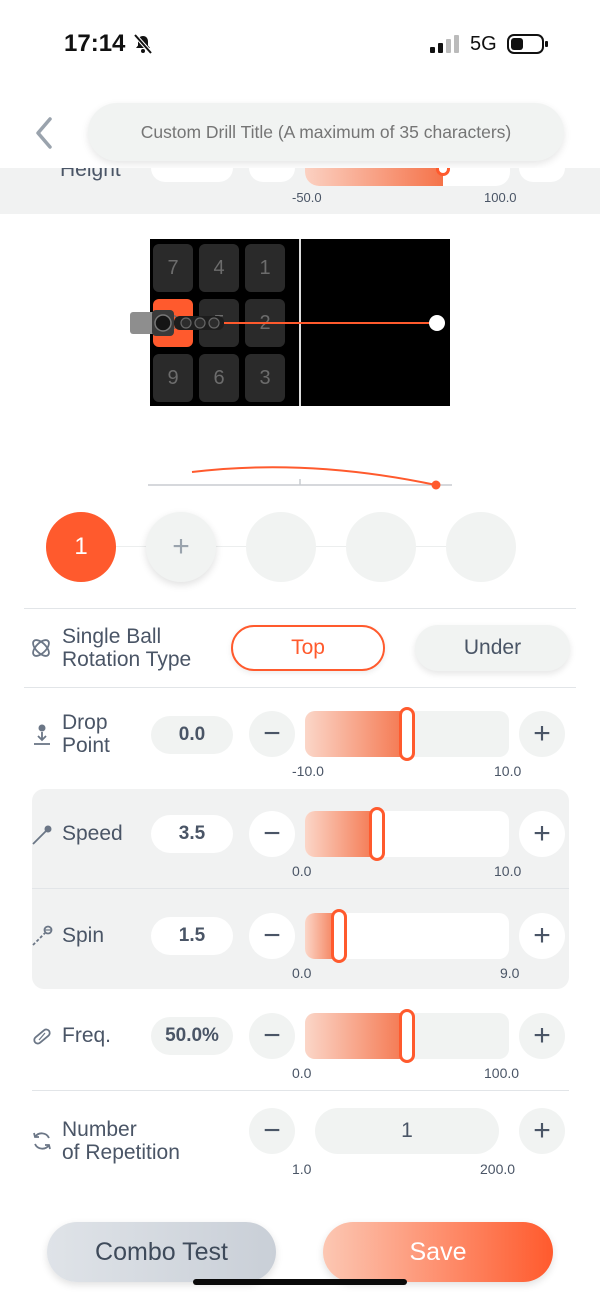 The height and width of the screenshot is (1299, 600). I want to click on speed-minus-button: −, so click(272, 834).